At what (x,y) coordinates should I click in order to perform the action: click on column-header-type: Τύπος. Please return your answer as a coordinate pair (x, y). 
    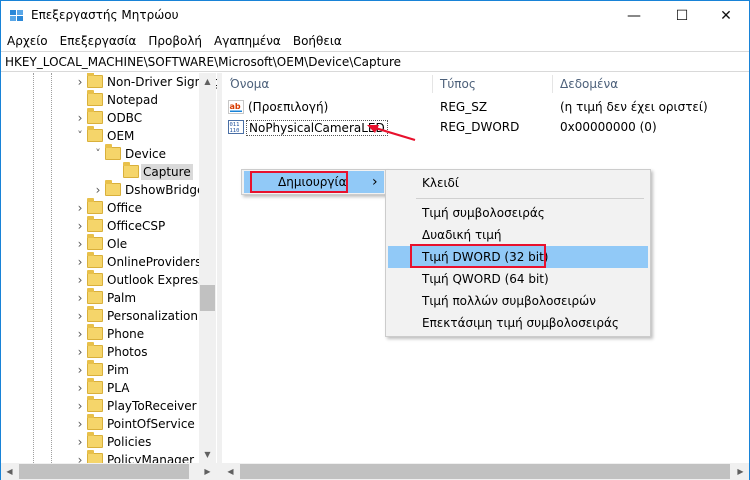
    Looking at the image, I should click on (458, 84).